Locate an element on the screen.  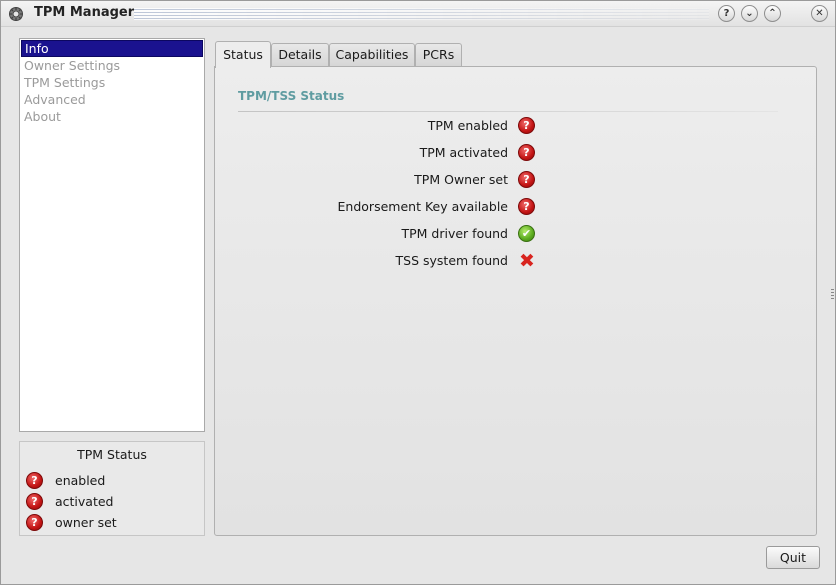
prop-row-tpm-driver-found: TPM driver found ✔ is located at coordinates (393, 234).